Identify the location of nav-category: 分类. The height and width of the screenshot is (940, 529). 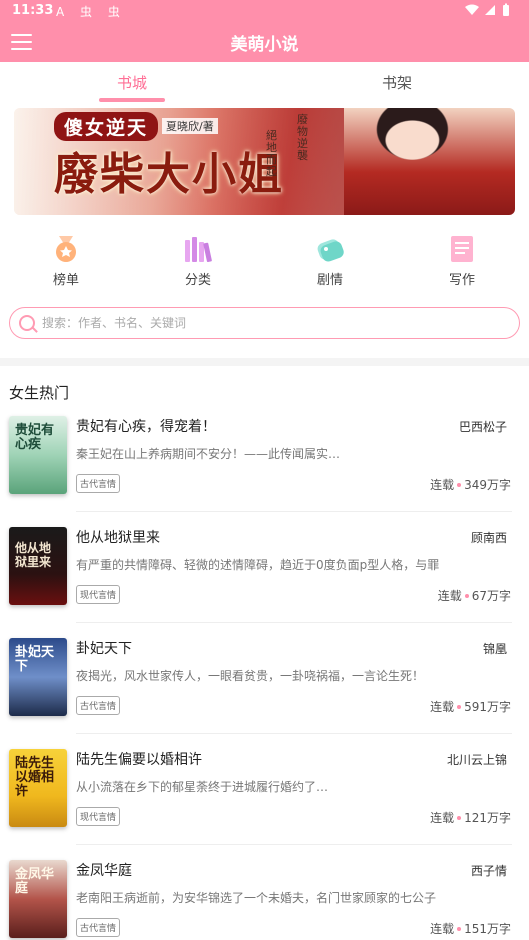
(198, 260).